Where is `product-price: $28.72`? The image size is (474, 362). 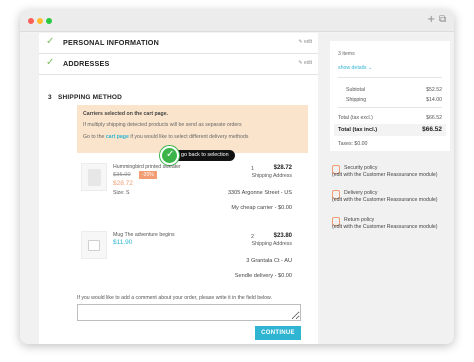 product-price: $28.72 is located at coordinates (123, 183).